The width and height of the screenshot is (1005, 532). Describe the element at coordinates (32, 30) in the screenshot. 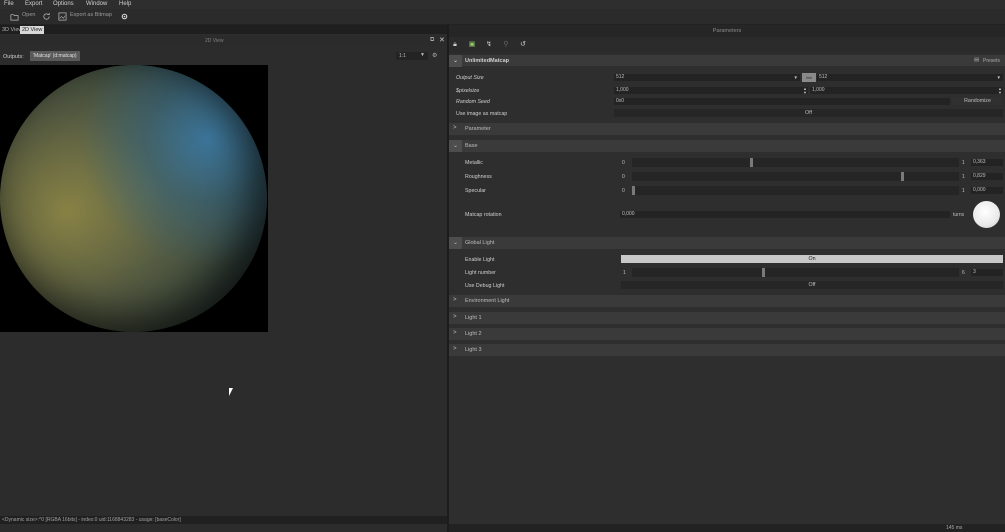

I see `tab-2d-view: 2D View` at that location.